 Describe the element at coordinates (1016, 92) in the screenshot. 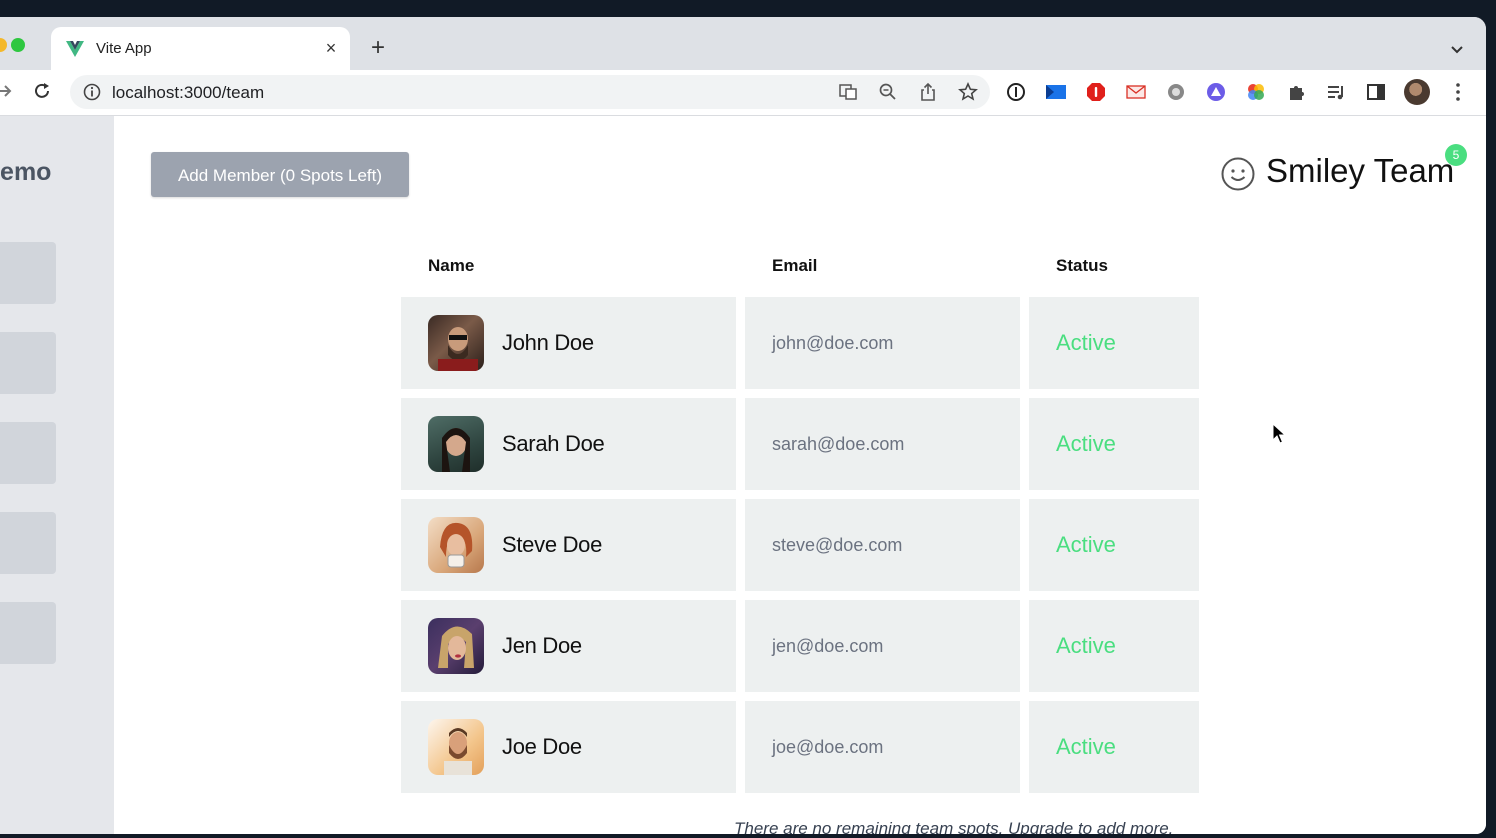

I see `password-manager-icon` at that location.